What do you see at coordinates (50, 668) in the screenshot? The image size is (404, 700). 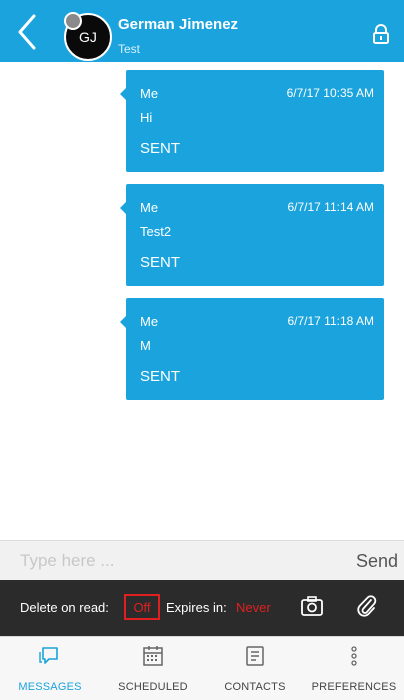 I see `tab-messages: MESSAGES` at bounding box center [50, 668].